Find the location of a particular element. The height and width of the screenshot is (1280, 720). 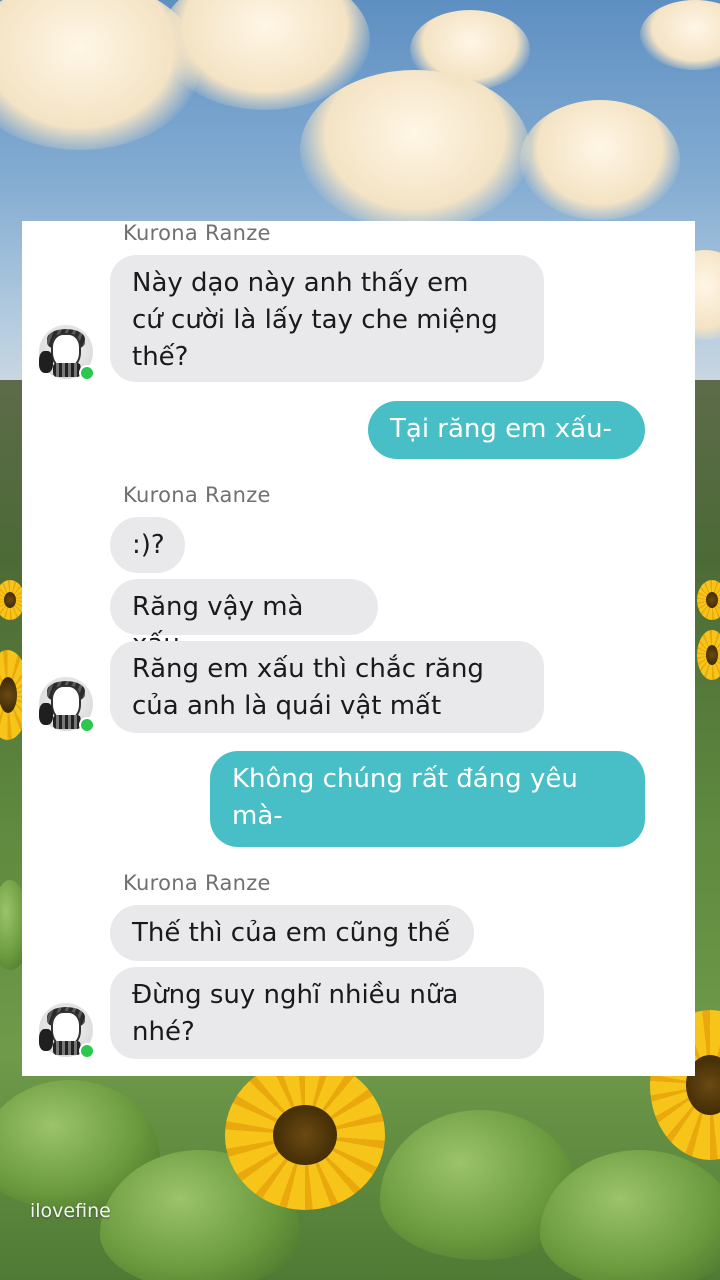

message-text: mà- is located at coordinates (257, 816).